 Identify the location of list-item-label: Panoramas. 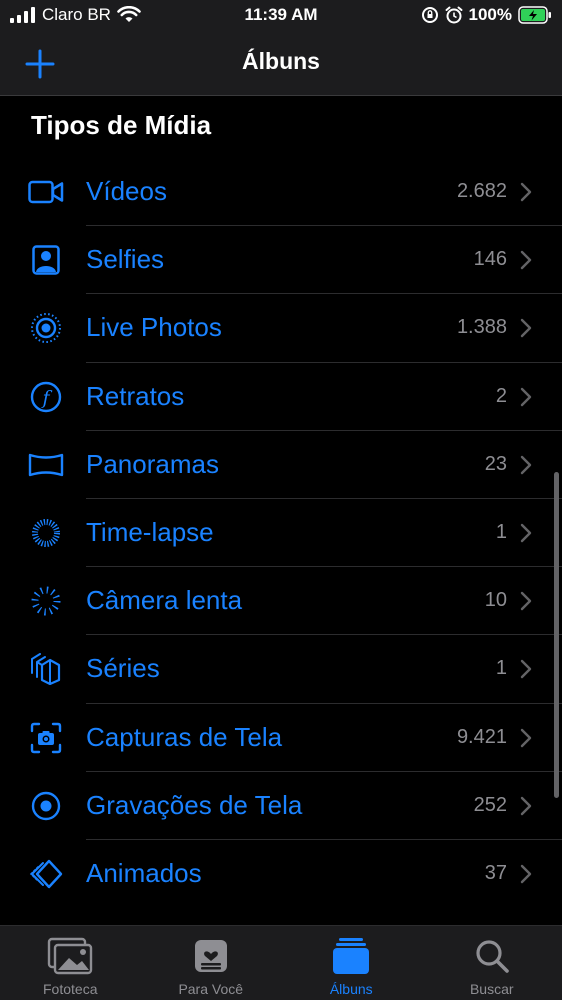
(152, 463).